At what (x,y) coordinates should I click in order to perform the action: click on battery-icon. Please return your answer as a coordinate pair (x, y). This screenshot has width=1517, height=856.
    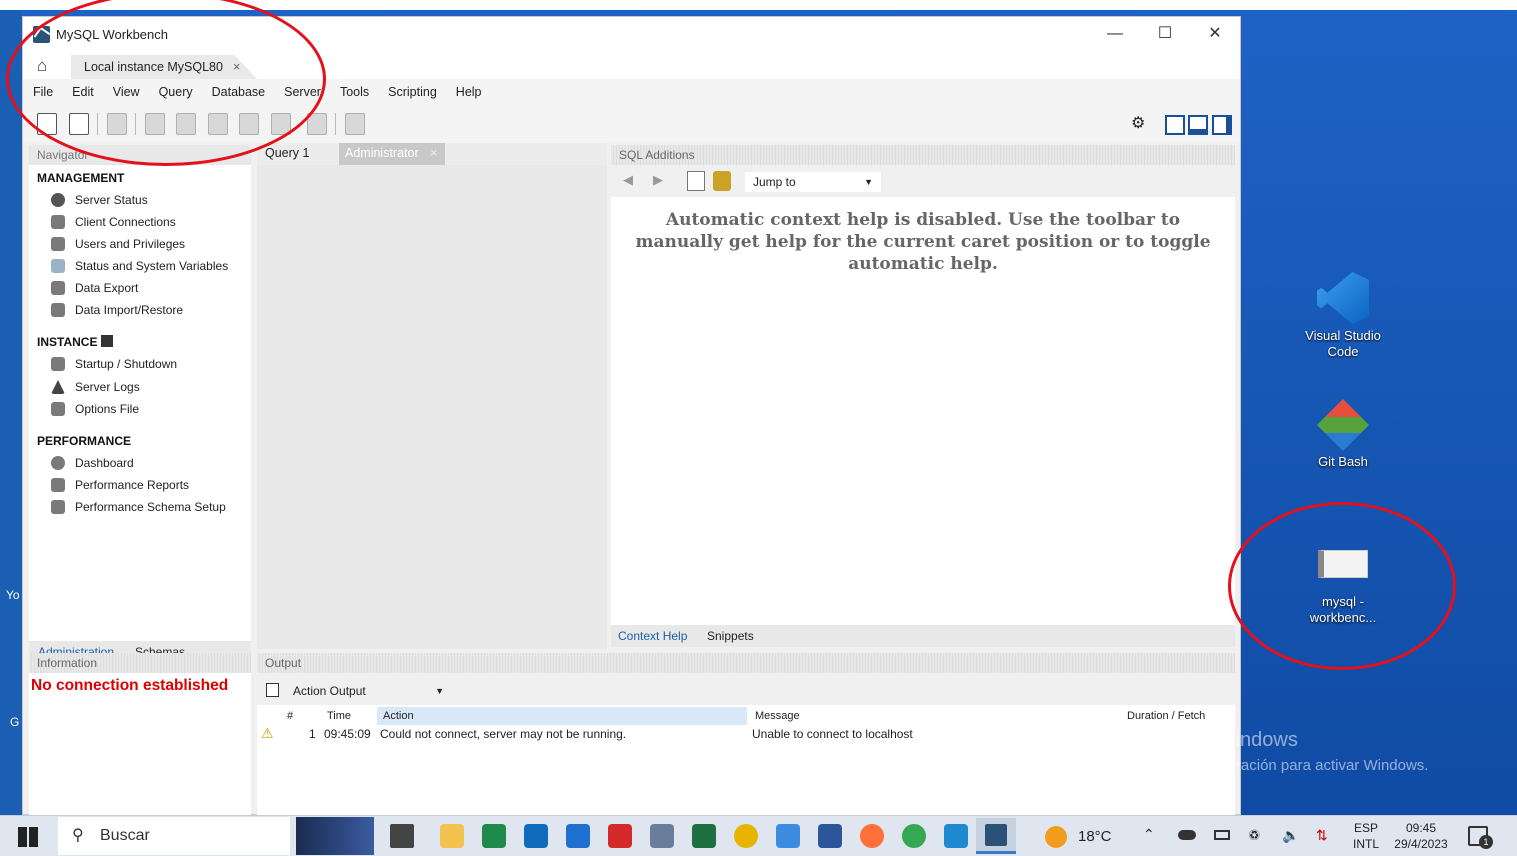
    Looking at the image, I should click on (1222, 835).